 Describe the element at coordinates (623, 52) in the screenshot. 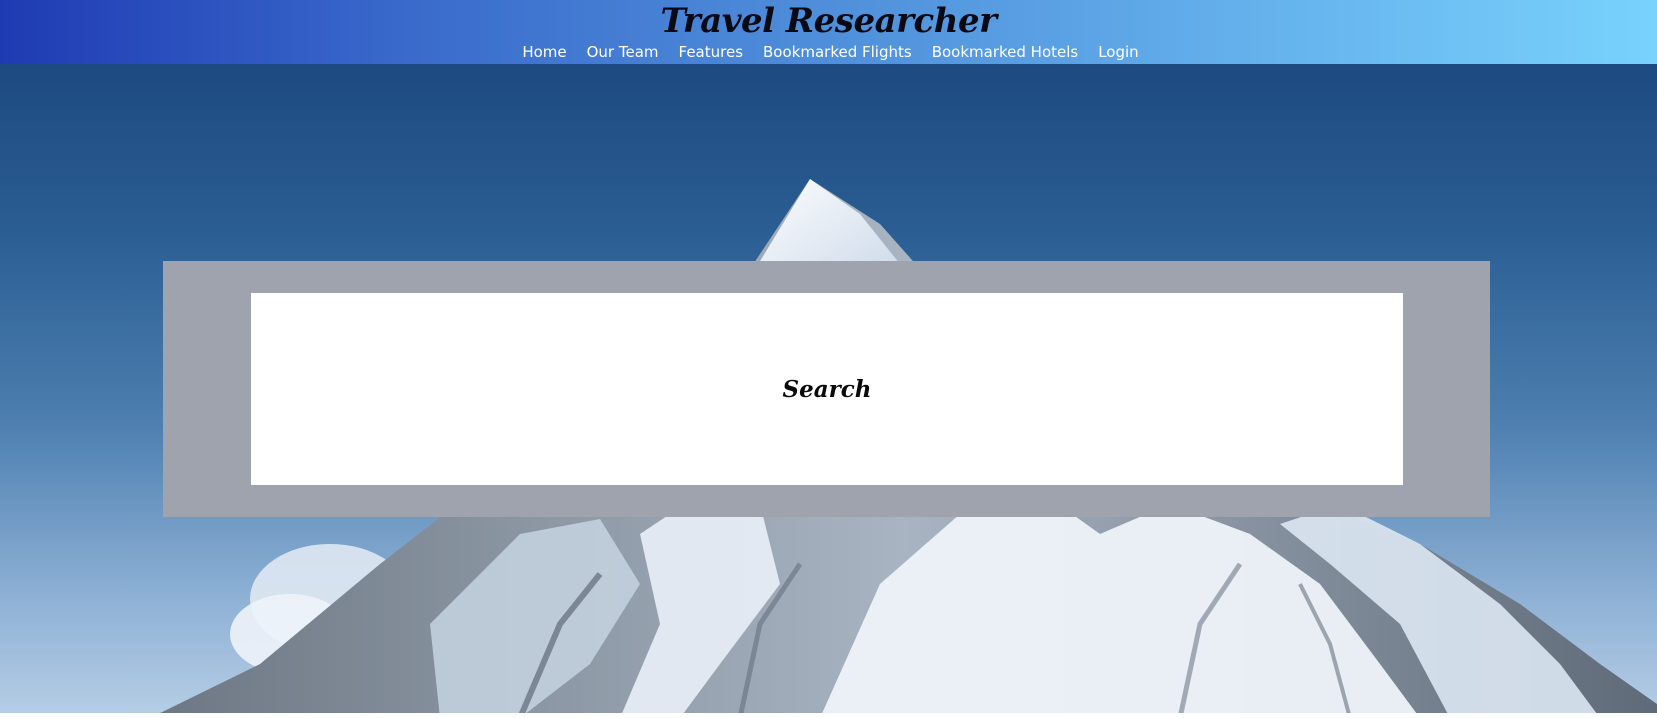

I see `nav-link-our-team: Our Team` at that location.